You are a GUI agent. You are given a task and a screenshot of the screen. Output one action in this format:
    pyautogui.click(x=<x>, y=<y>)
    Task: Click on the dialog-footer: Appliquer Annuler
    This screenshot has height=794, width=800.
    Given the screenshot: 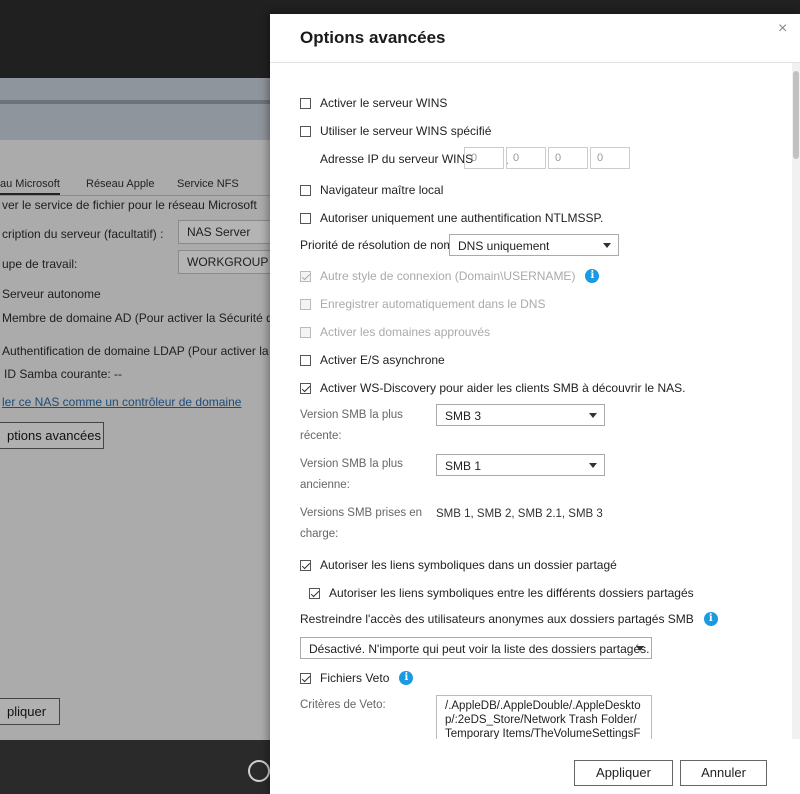 What is the action you would take?
    pyautogui.click(x=535, y=766)
    